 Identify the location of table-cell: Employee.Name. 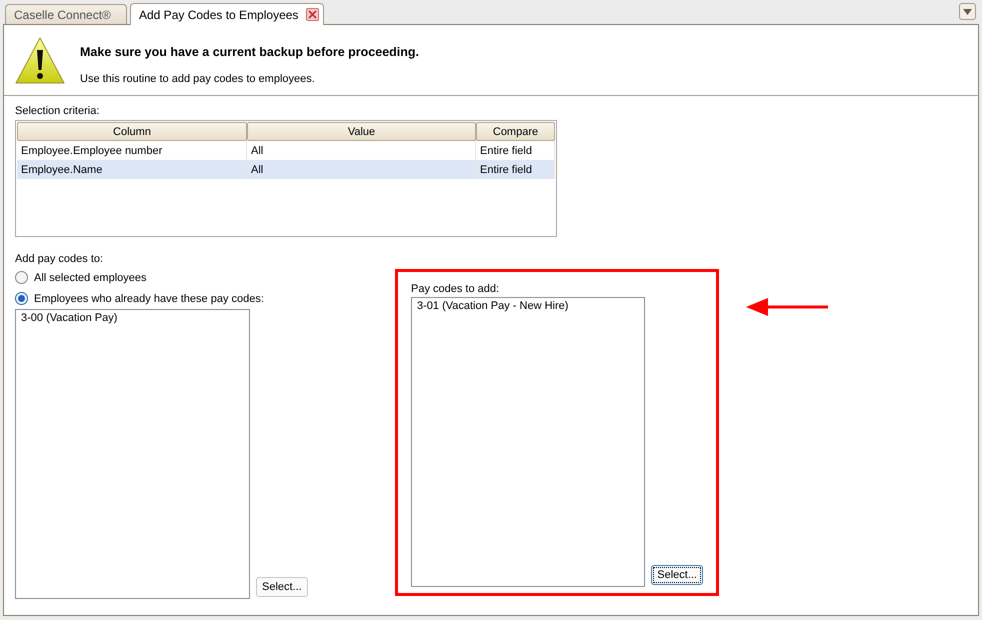
(132, 169).